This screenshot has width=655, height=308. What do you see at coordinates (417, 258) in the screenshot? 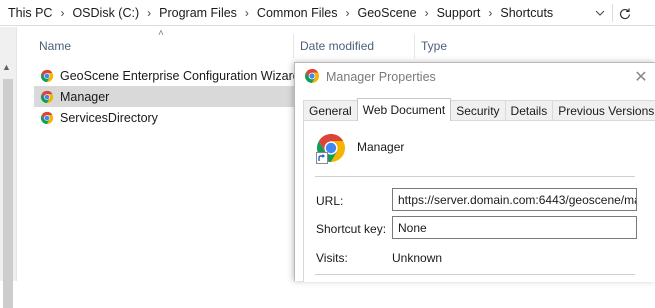
I see `visits-value: Unknown` at bounding box center [417, 258].